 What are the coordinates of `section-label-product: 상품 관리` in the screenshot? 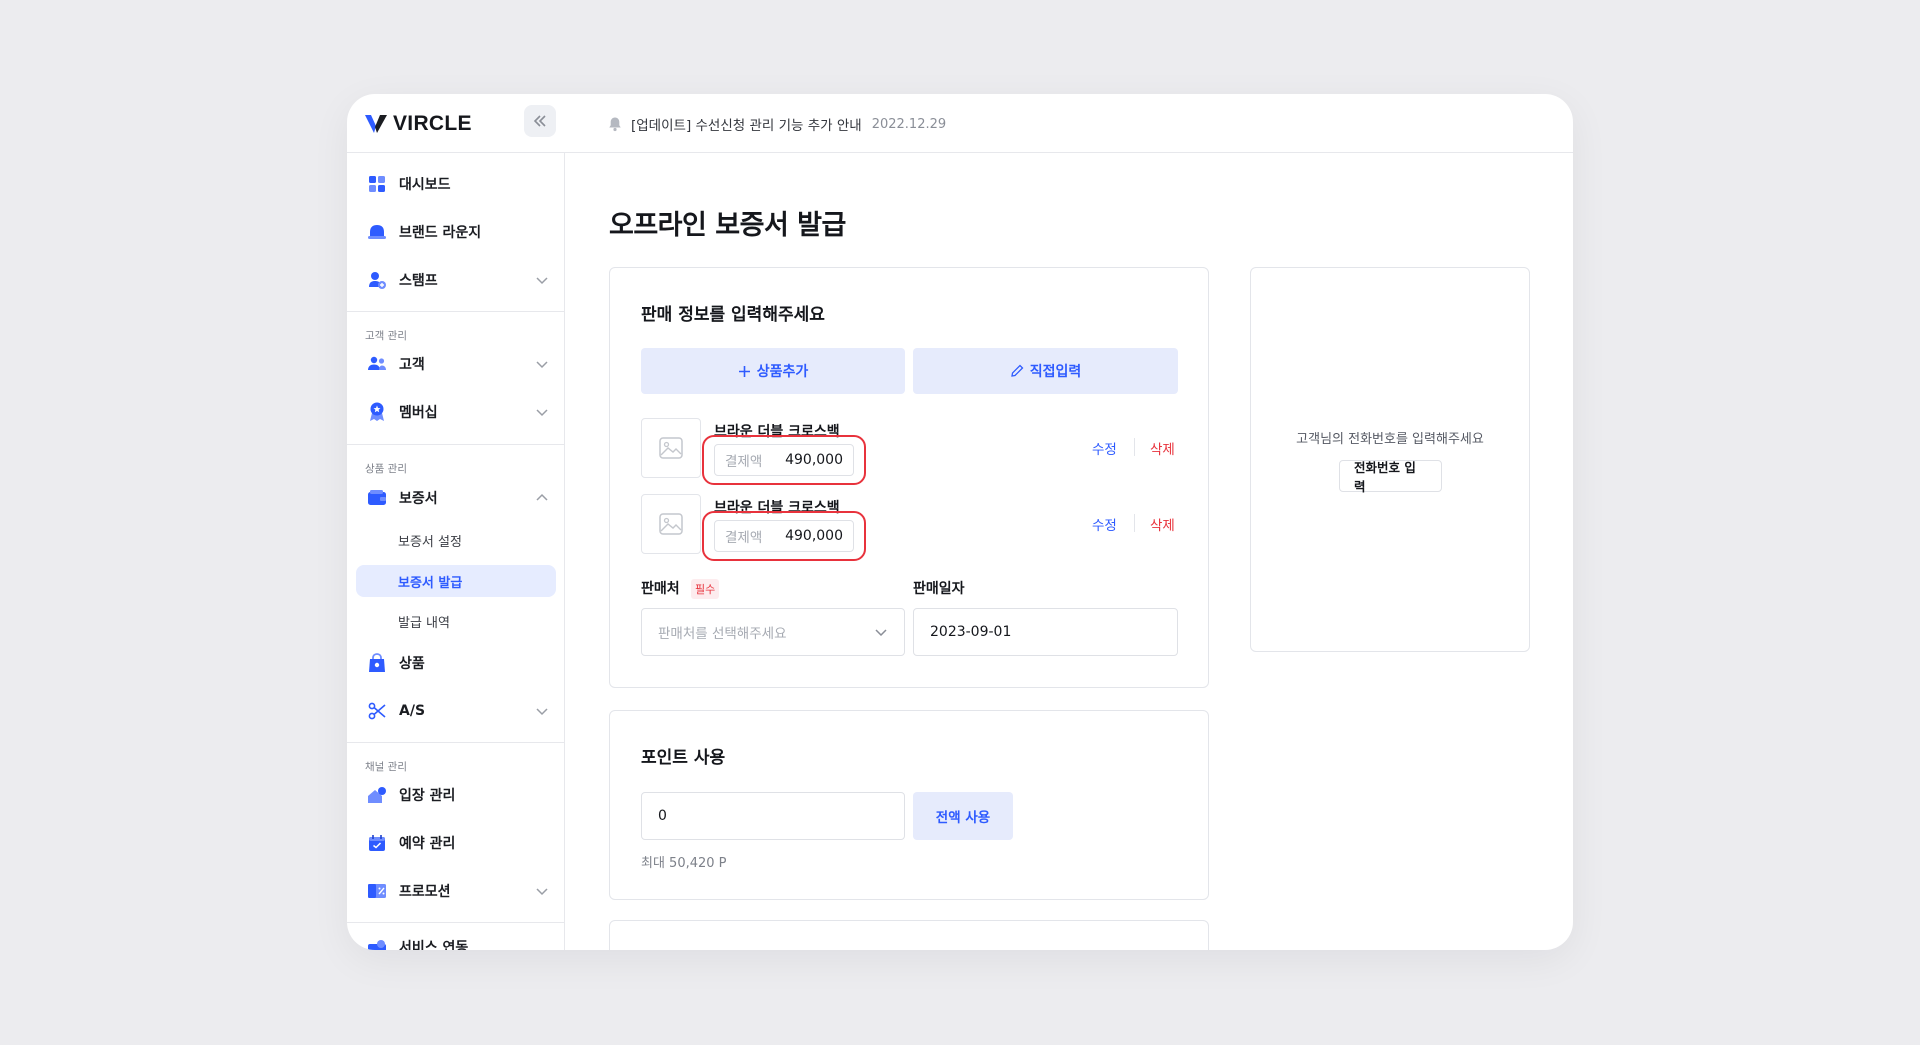 It's located at (386, 469).